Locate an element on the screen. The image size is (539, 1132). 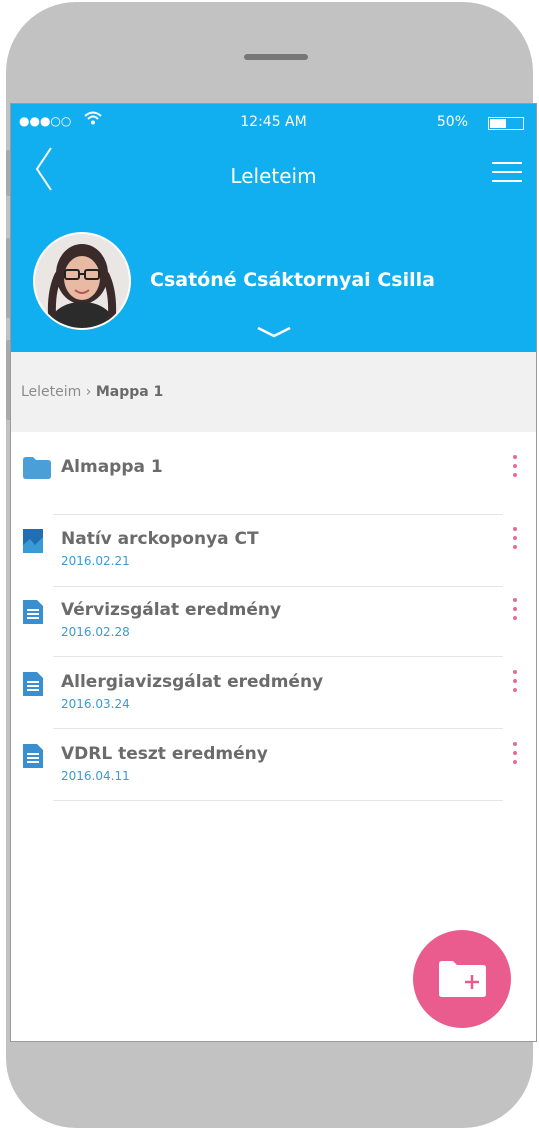
item-date: 2016.02.28 is located at coordinates (95, 632).